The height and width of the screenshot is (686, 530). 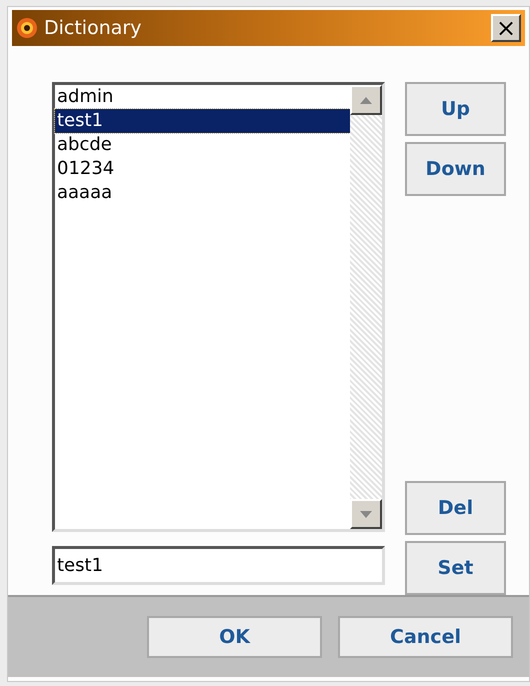 I want to click on scrollbar, so click(x=366, y=307).